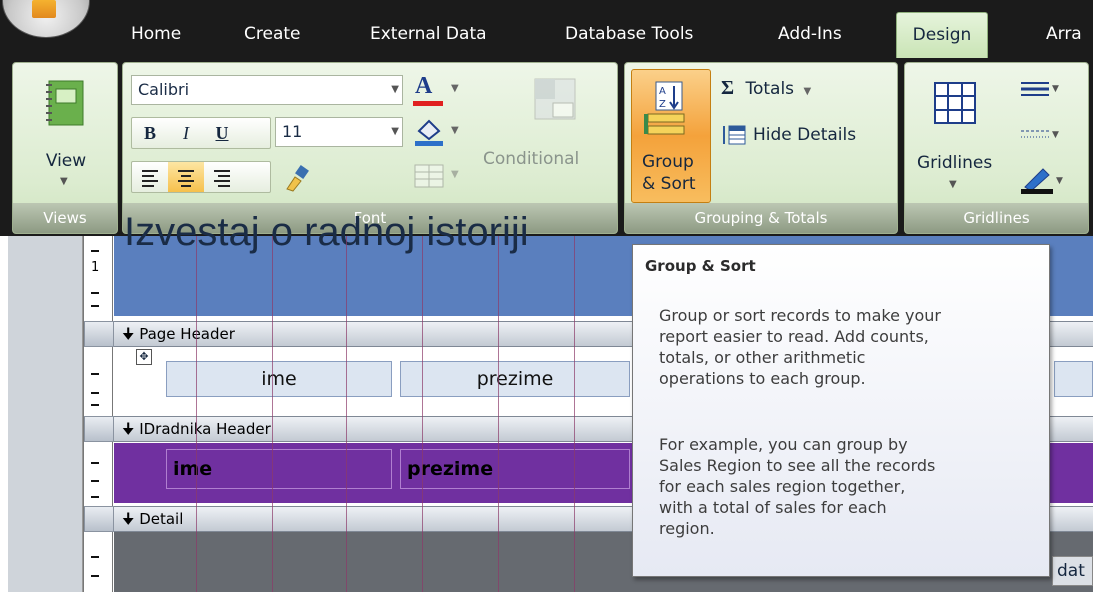 This screenshot has width=1093, height=592. Describe the element at coordinates (515, 469) in the screenshot. I see `prezime-textbox: prezime` at that location.